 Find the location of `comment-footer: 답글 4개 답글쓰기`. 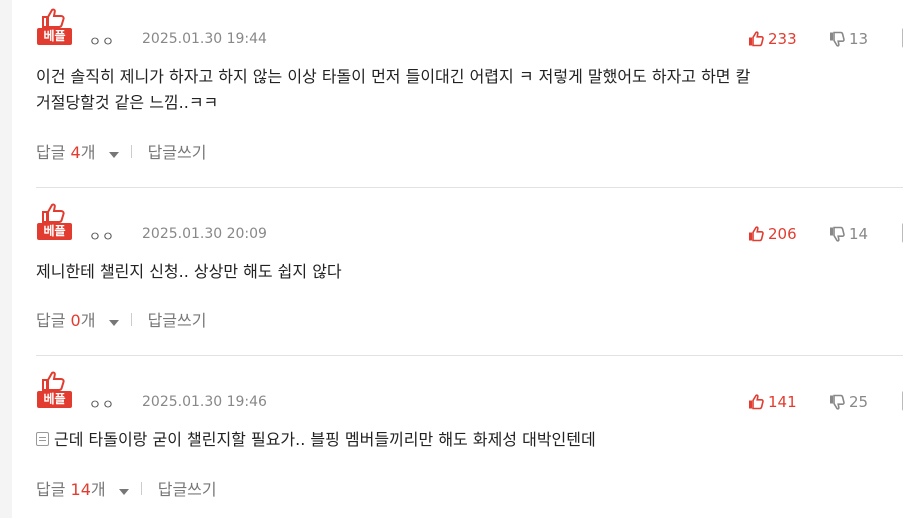

comment-footer: 답글 4개 답글쓰기 is located at coordinates (121, 151).